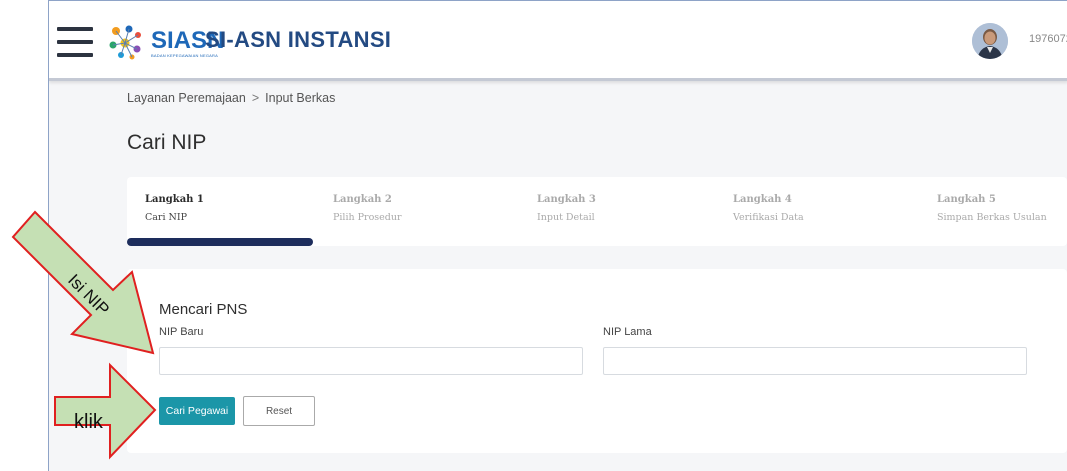 This screenshot has height=471, width=1067. Describe the element at coordinates (83, 282) in the screenshot. I see `arrow-isi-nip: Isi NIP` at that location.